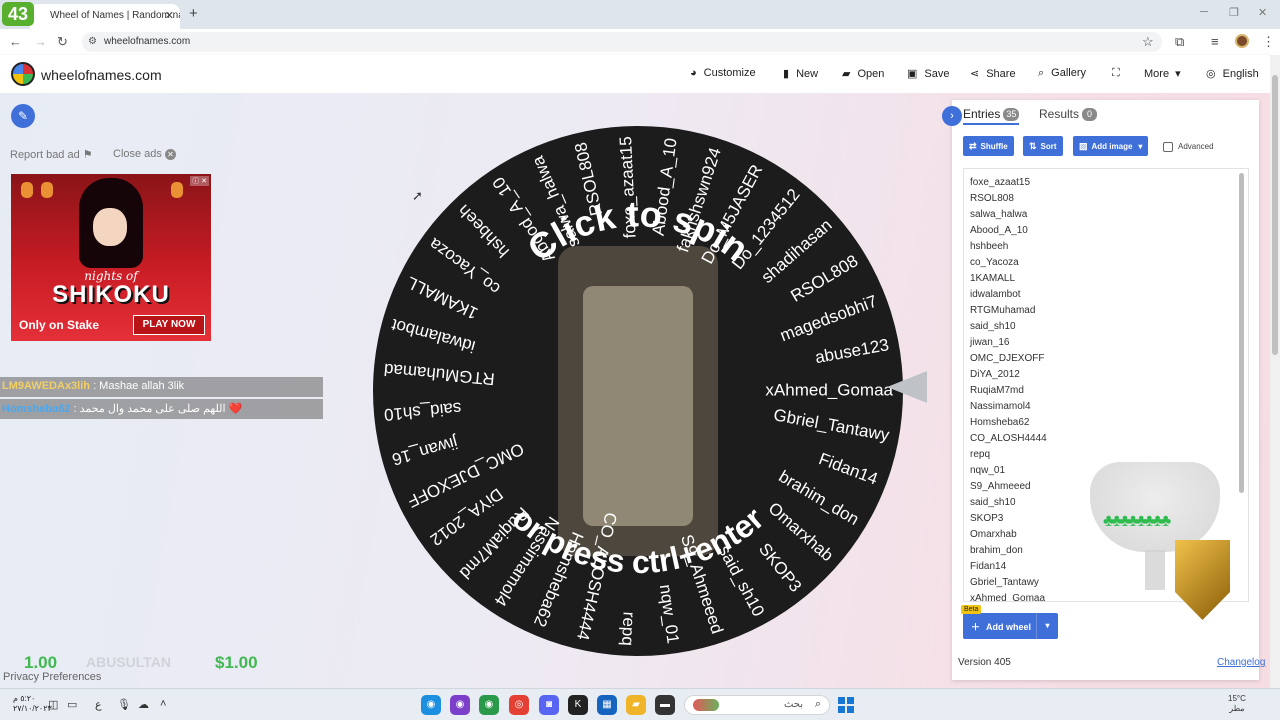 This screenshot has height=720, width=1280. Describe the element at coordinates (53, 704) in the screenshot. I see `notification-icon: ◫` at that location.